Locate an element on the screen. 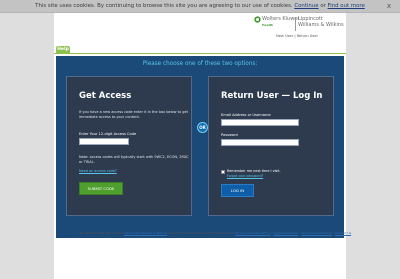 Image resolution: width=400 pixels, height=279 pixels. email-input is located at coordinates (260, 122).